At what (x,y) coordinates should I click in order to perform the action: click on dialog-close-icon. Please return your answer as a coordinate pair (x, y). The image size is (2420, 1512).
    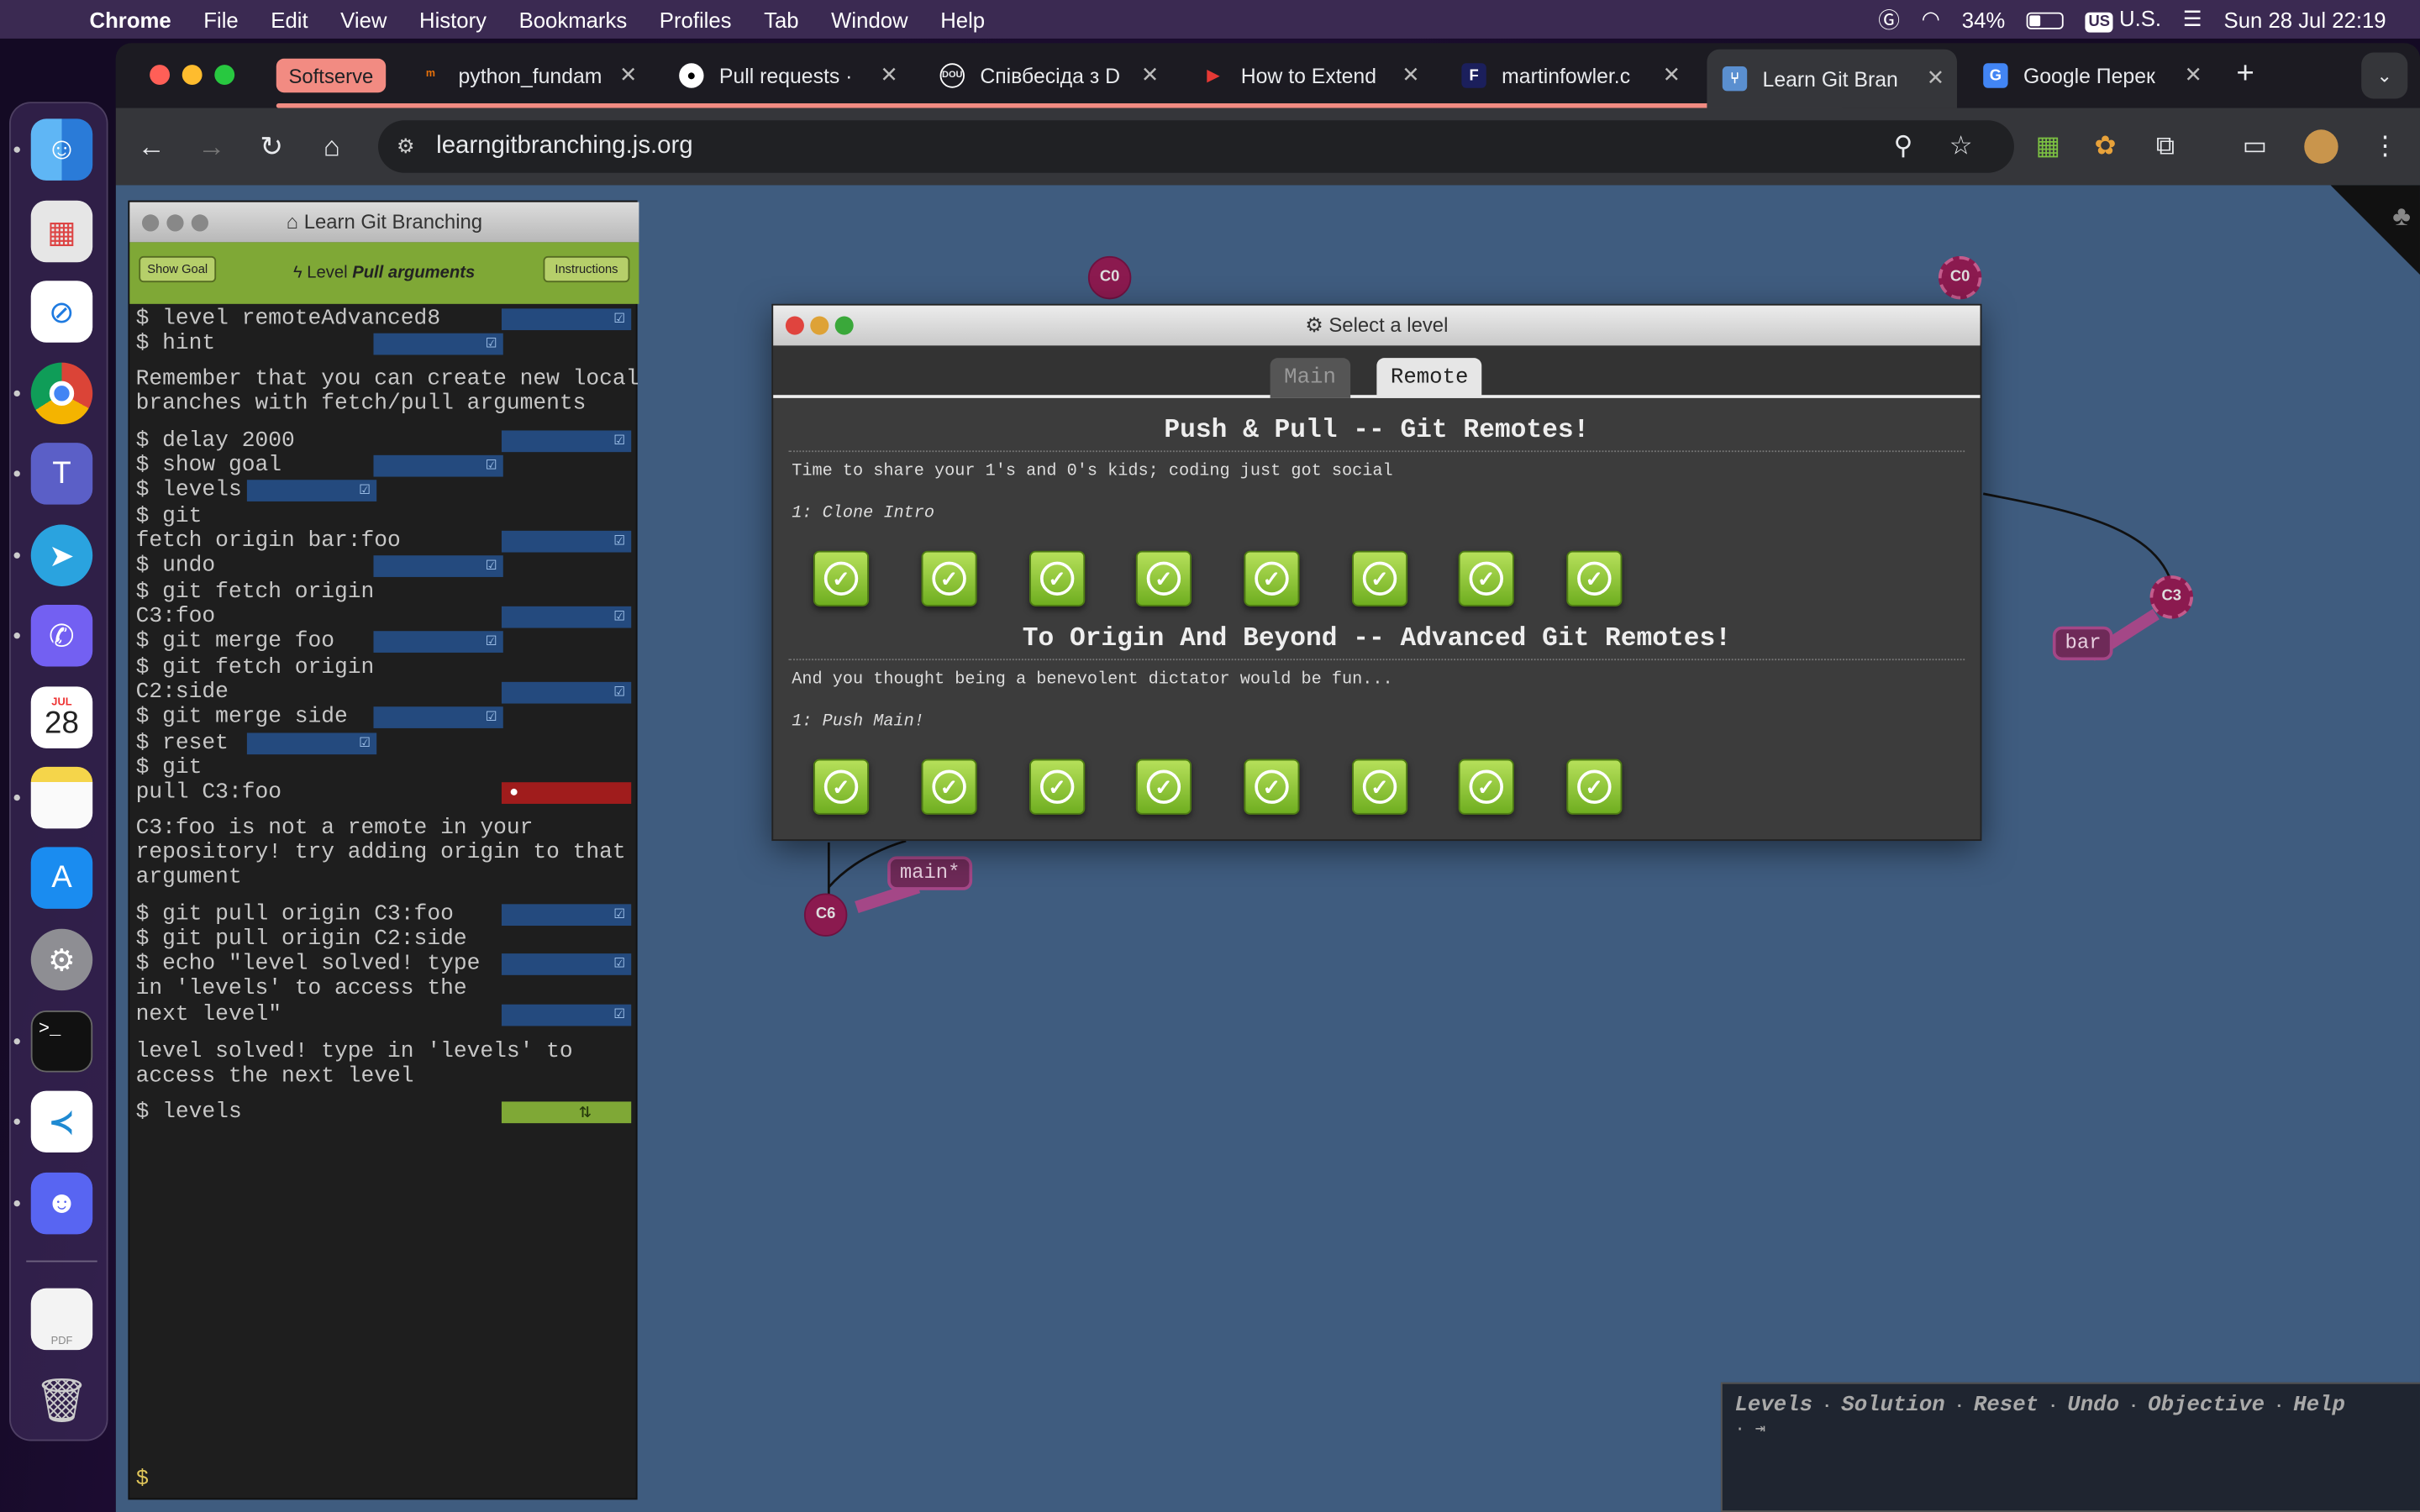
    Looking at the image, I should click on (794, 325).